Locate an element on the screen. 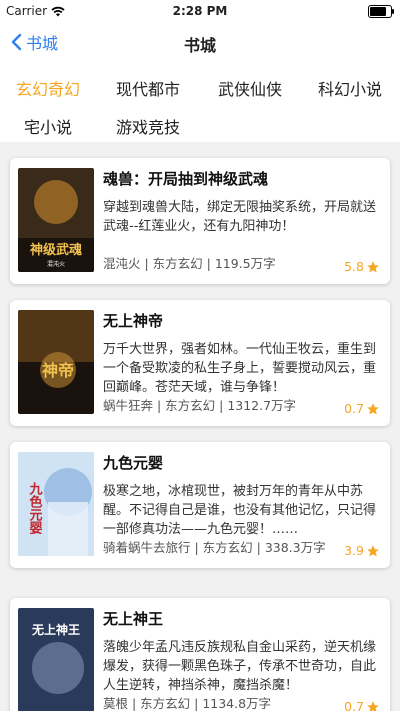  book-description: 穿越到魂兽大陆，绑定无限抽奖系统，开局就送武魂--红莲业火，还有九阳神功！ is located at coordinates (240, 217).